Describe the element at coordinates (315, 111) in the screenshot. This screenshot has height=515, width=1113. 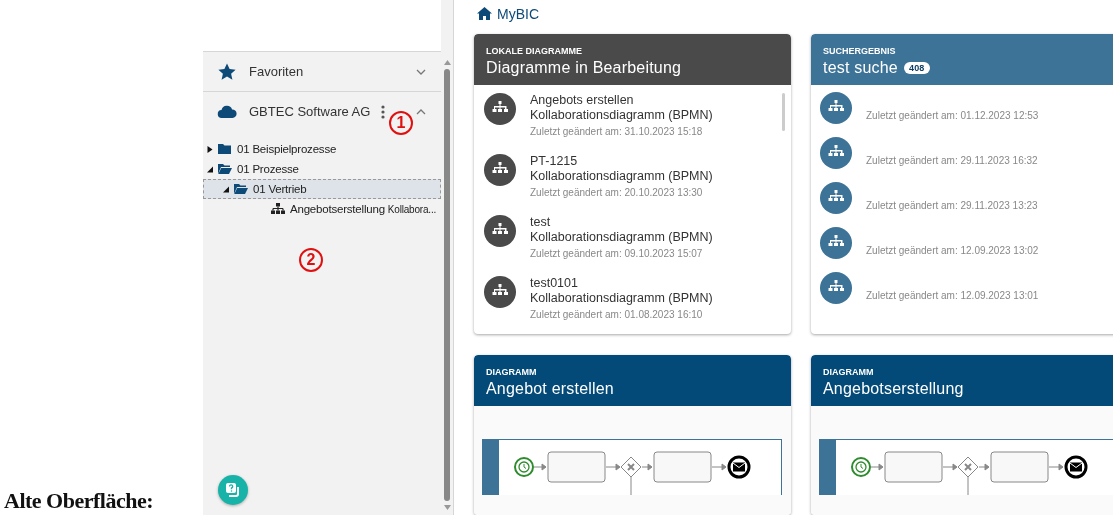
I see `section-label: GBTEC Software AG` at that location.